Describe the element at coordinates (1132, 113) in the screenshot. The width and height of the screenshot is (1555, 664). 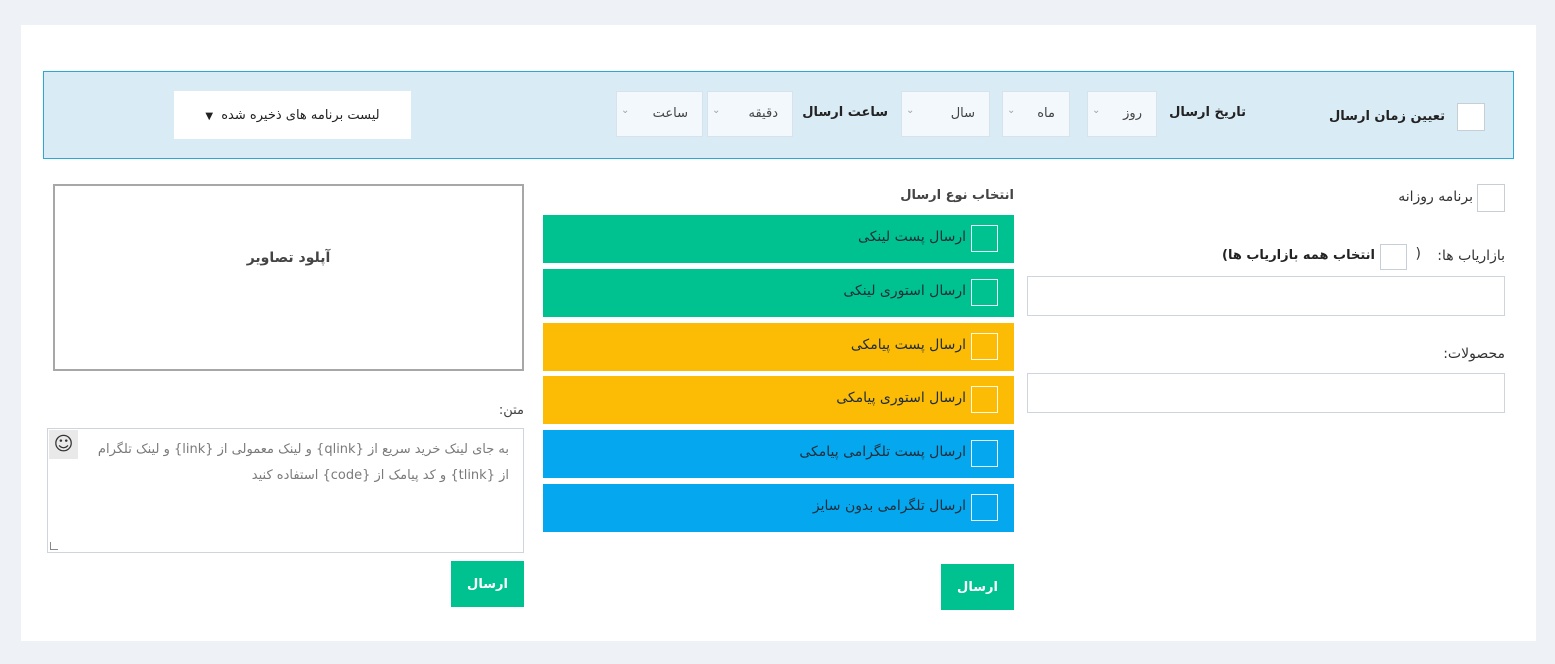
I see `day-select-value: روز` at that location.